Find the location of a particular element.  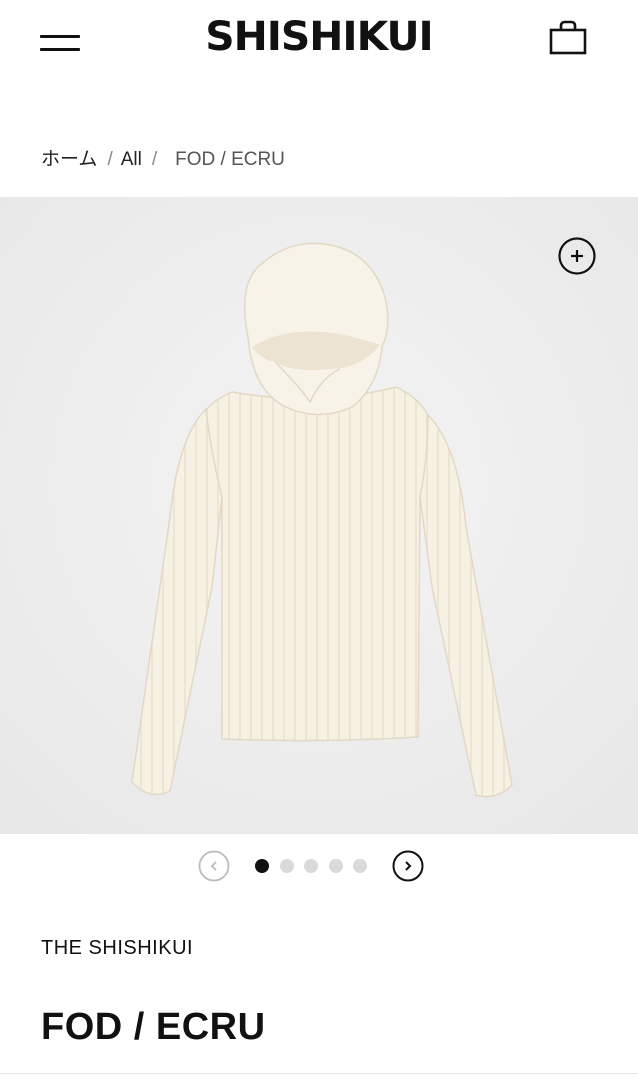

breadcrumb-all-link: All is located at coordinates (131, 159).